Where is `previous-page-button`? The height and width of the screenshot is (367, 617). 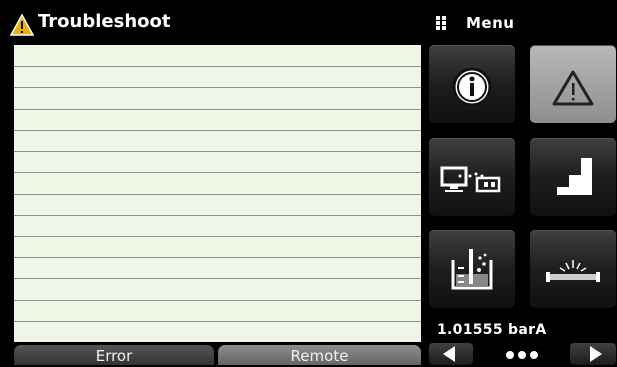 previous-page-button is located at coordinates (451, 354).